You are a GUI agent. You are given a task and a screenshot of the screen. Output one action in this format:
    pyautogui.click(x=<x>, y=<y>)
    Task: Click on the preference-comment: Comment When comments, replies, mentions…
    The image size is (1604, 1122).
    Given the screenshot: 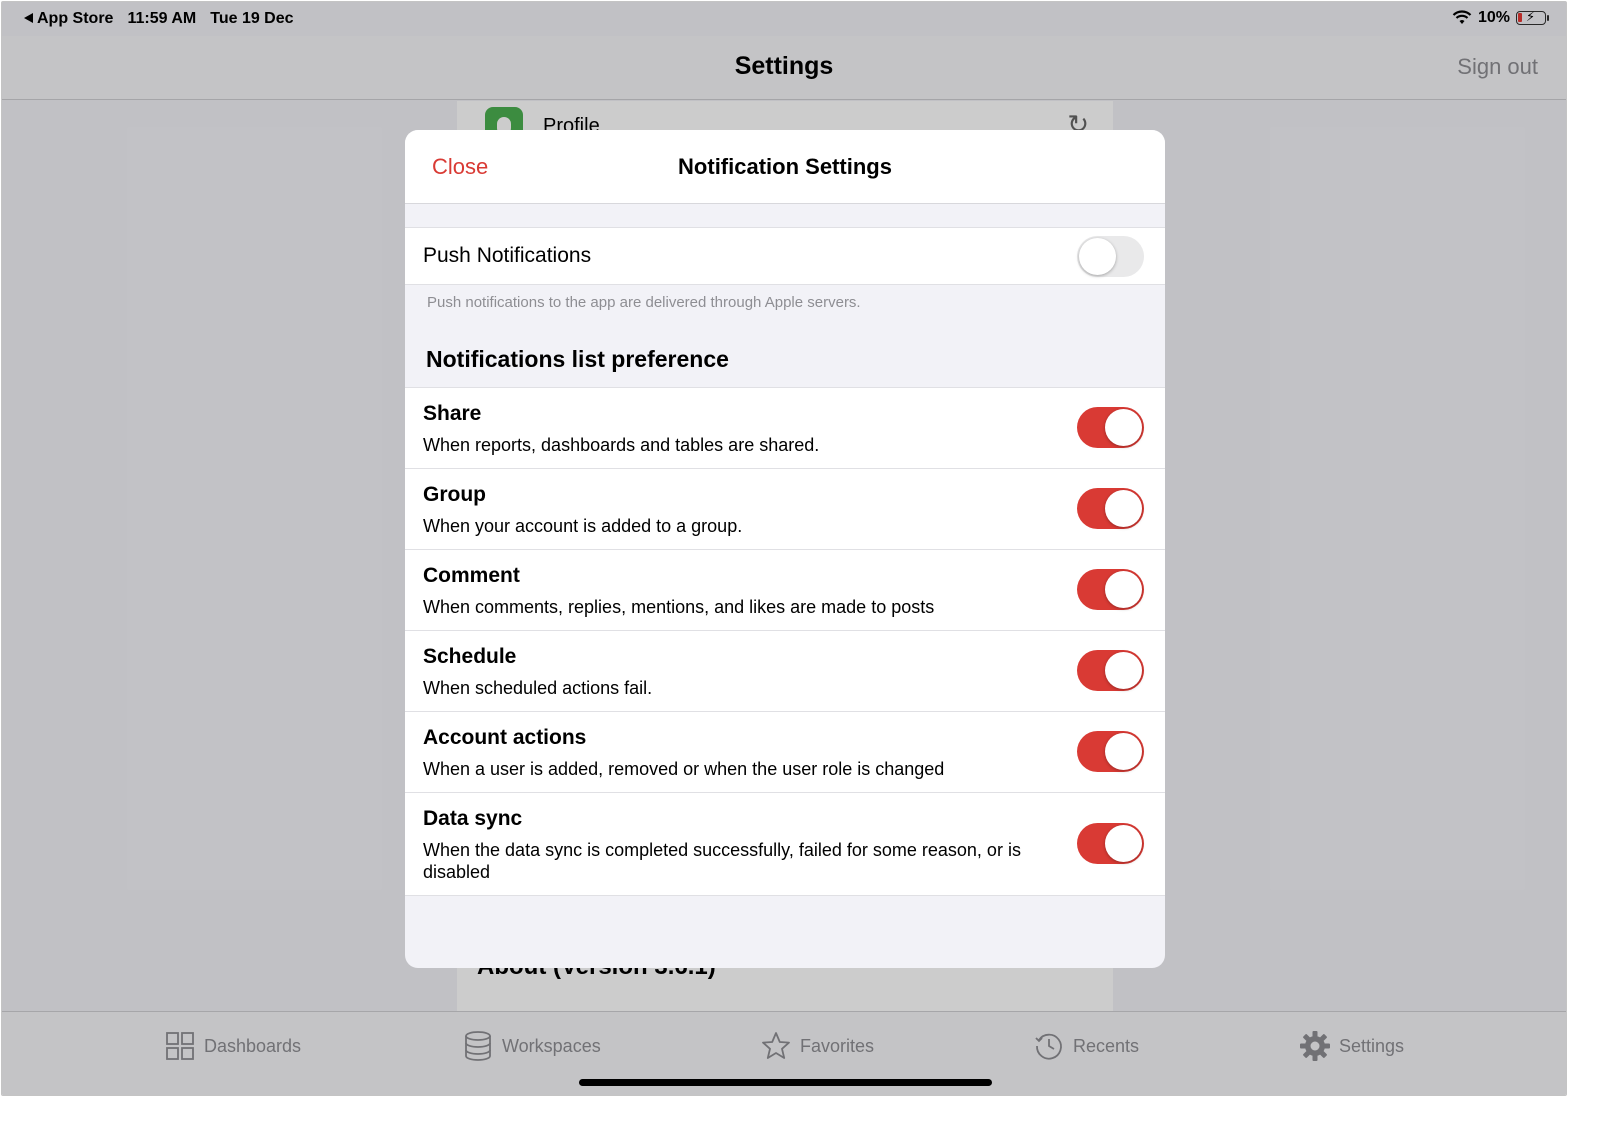 What is the action you would take?
    pyautogui.click(x=785, y=590)
    